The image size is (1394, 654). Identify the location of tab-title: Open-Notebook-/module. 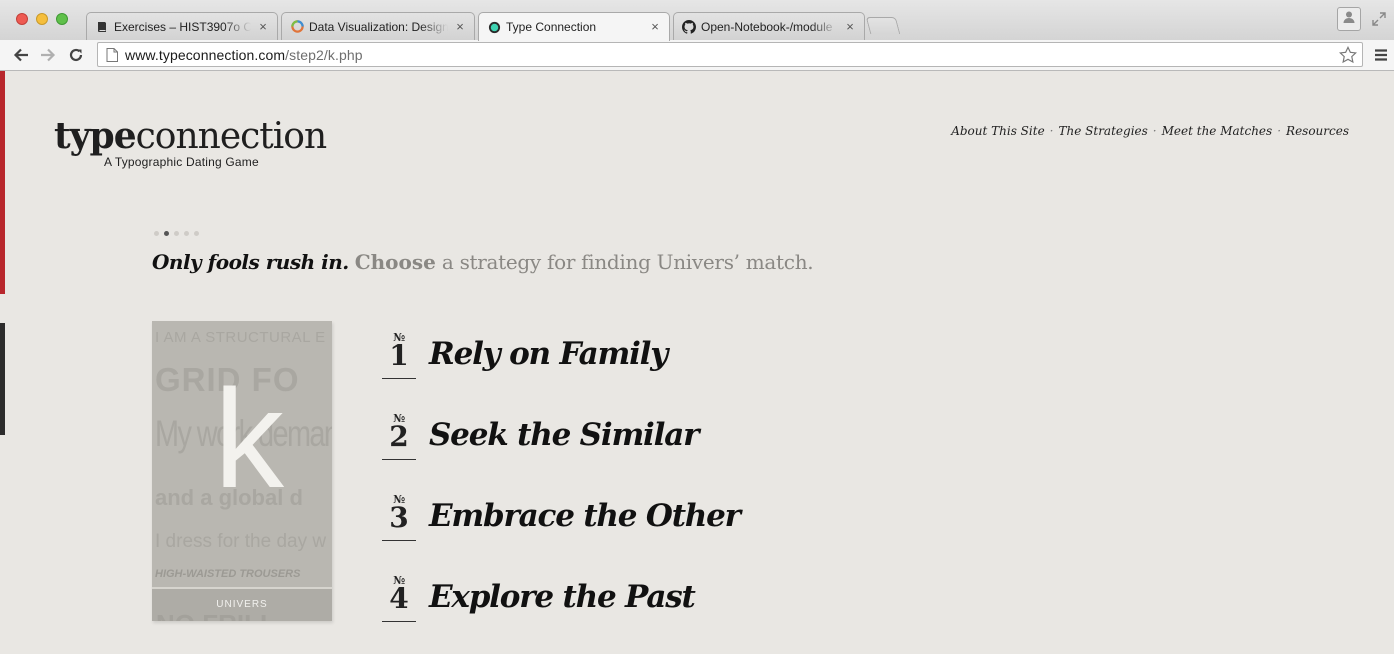
(767, 26).